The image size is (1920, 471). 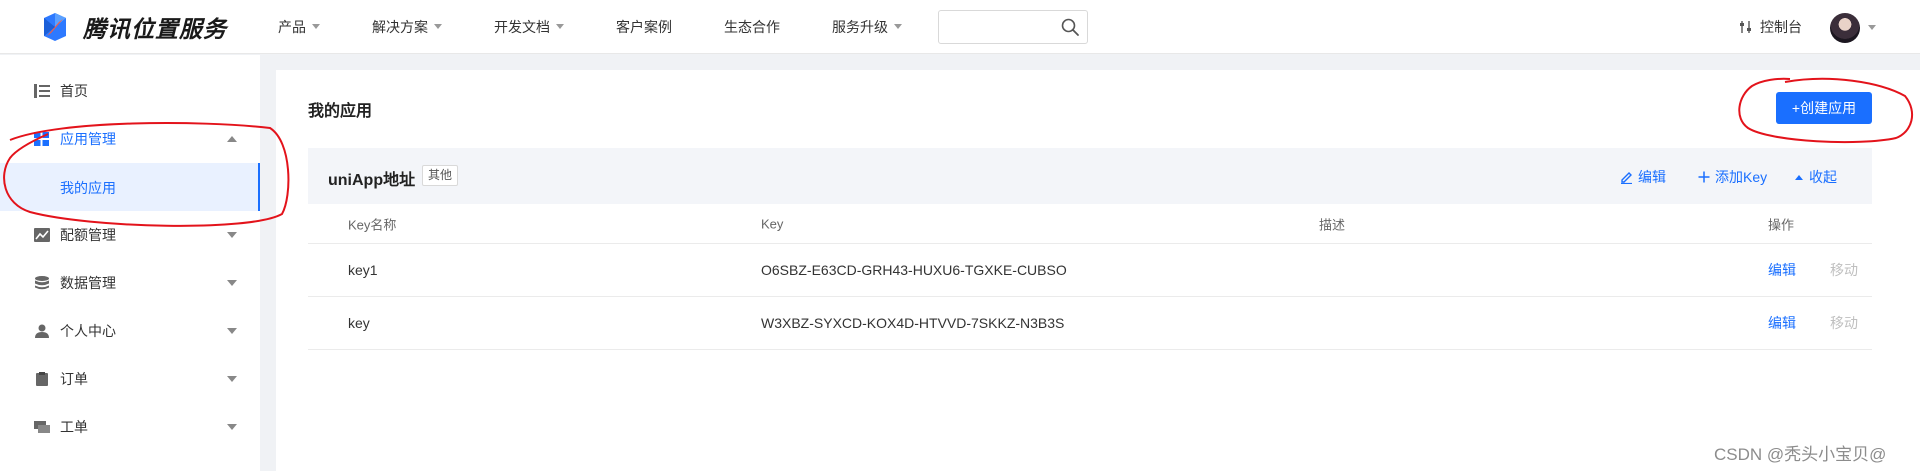 What do you see at coordinates (42, 235) in the screenshot?
I see `chart-icon` at bounding box center [42, 235].